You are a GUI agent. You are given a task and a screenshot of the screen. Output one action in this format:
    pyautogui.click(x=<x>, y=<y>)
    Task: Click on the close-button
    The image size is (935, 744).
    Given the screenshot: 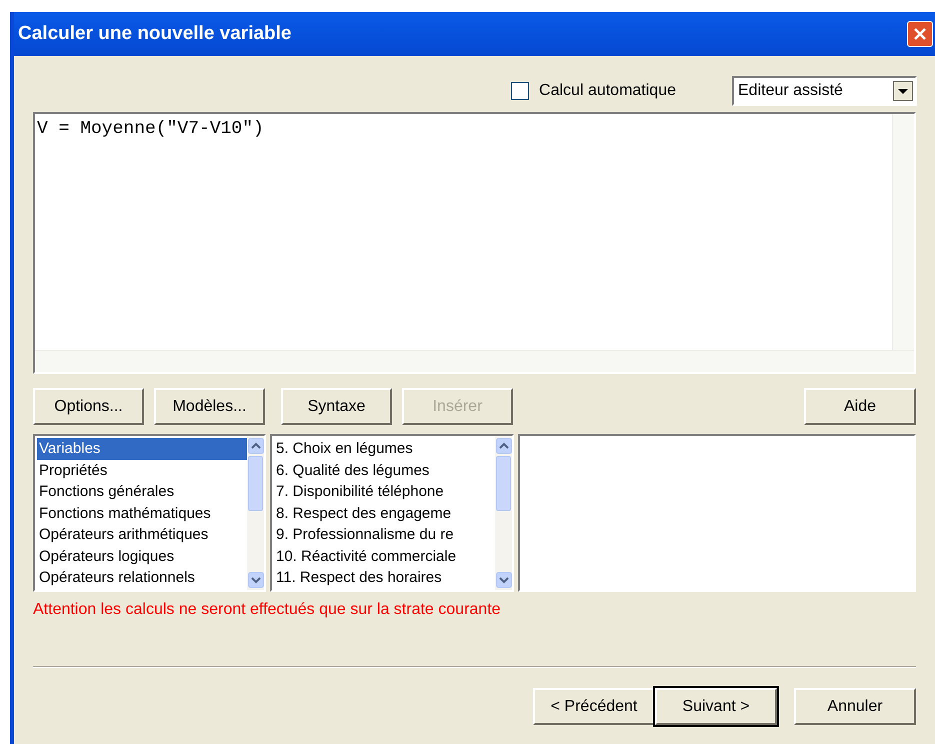 What is the action you would take?
    pyautogui.click(x=920, y=34)
    